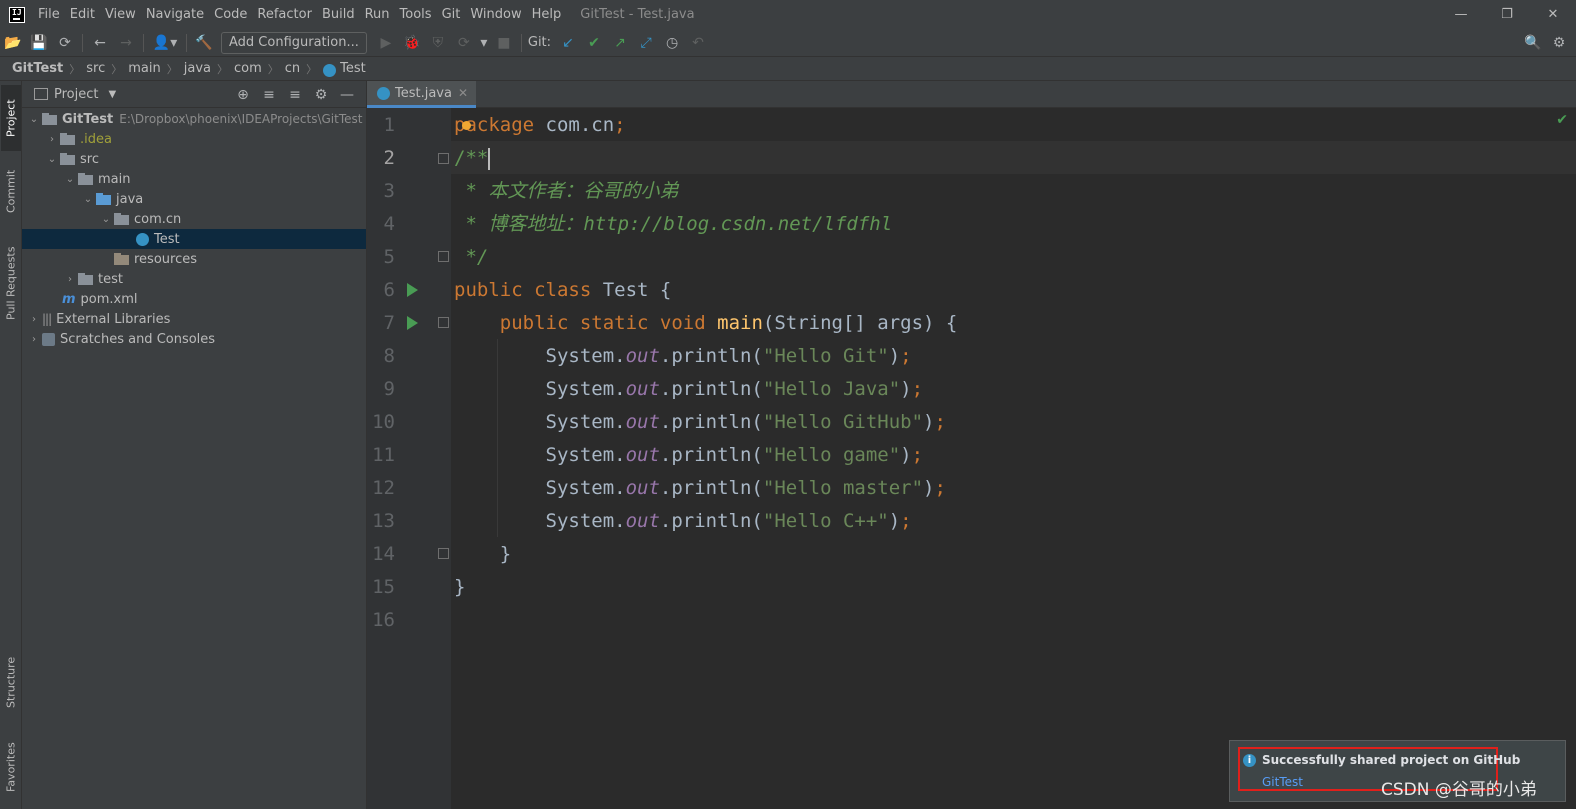 The width and height of the screenshot is (1576, 809). What do you see at coordinates (100, 43) in the screenshot?
I see `back-icon: ←` at bounding box center [100, 43].